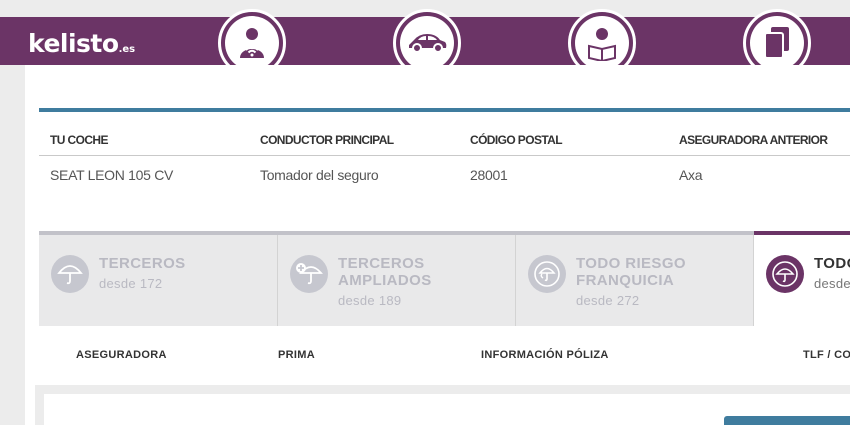 Image resolution: width=850 pixels, height=425 pixels. Describe the element at coordinates (327, 140) in the screenshot. I see `summary-label-driver: CONDUCTOR PRINCIPAL` at that location.